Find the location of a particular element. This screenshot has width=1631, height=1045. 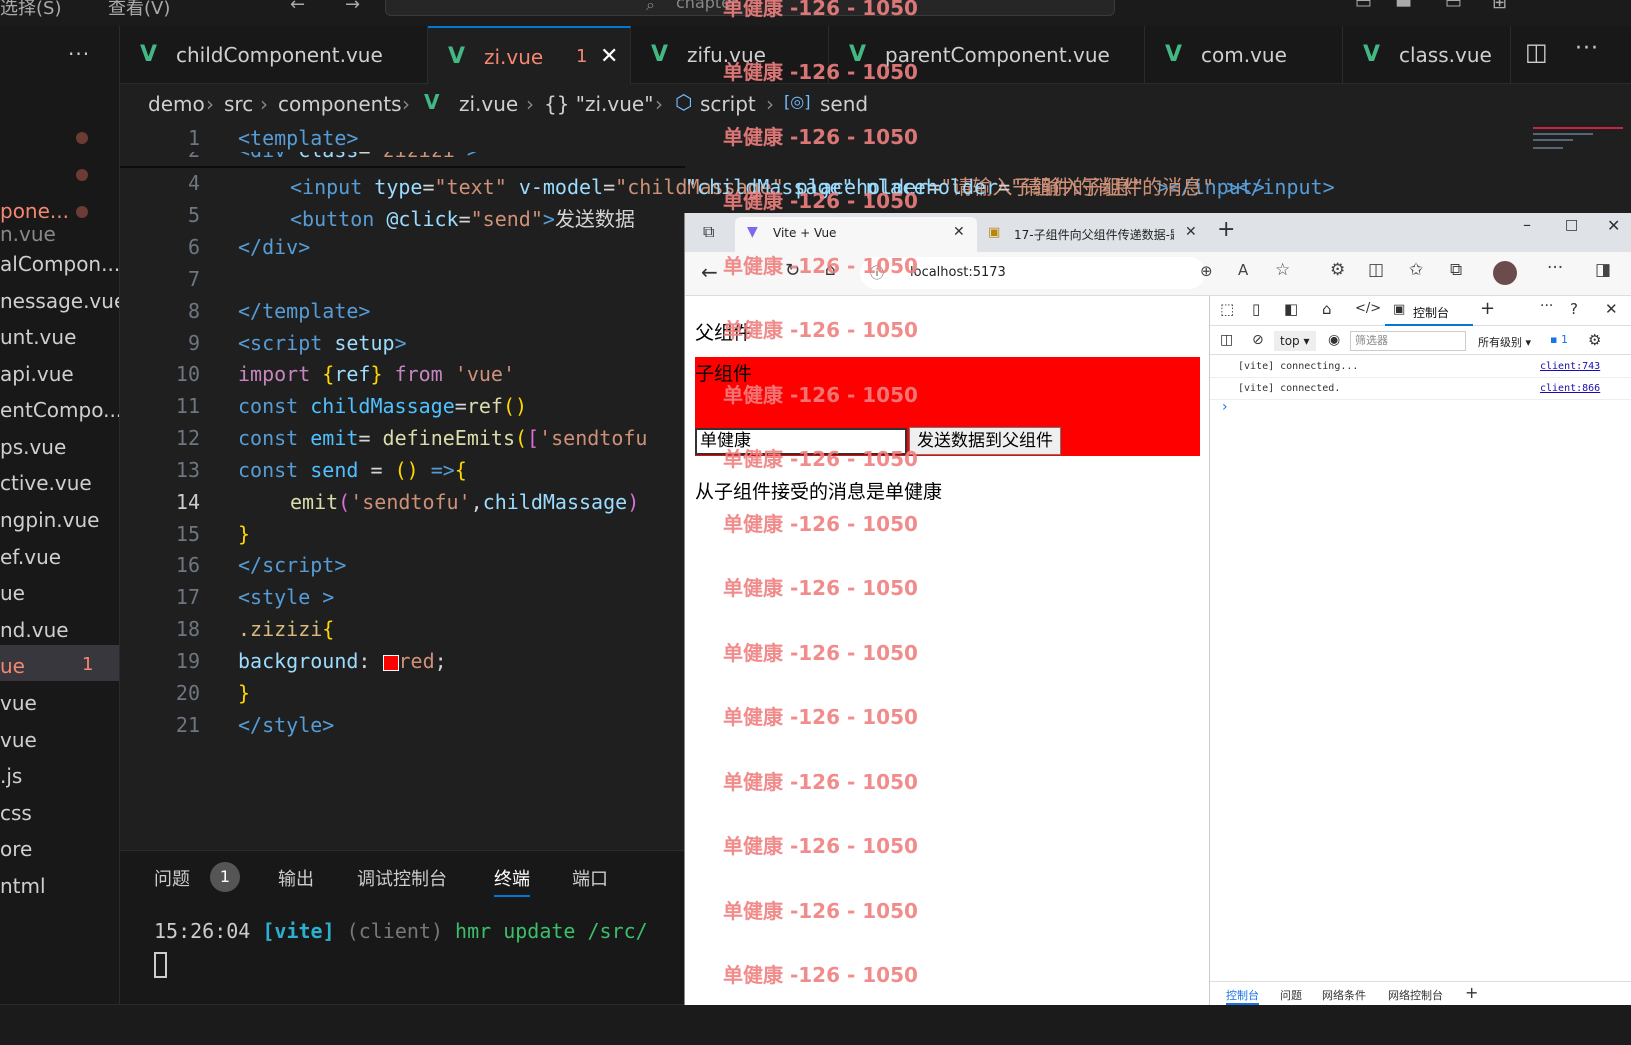

settings-icon: ⚙ is located at coordinates (1594, 340).